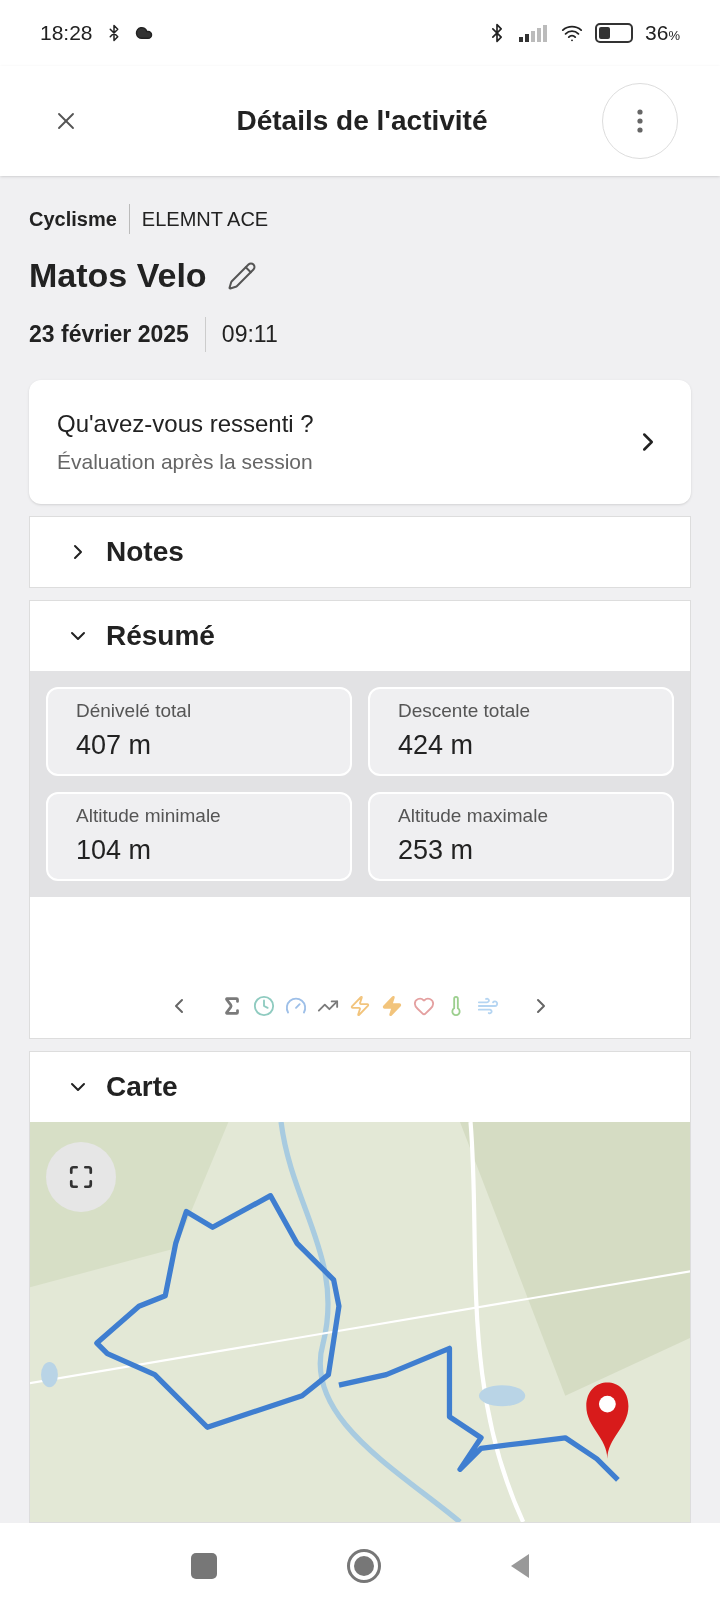 The height and width of the screenshot is (1600, 720). What do you see at coordinates (118, 275) in the screenshot?
I see `activity-name: Matos Velo` at bounding box center [118, 275].